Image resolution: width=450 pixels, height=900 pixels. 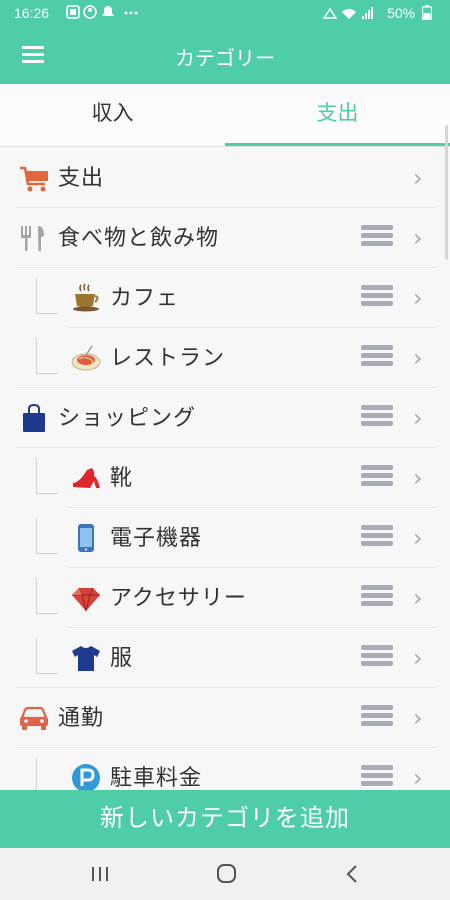 What do you see at coordinates (139, 238) in the screenshot?
I see `category-label: 食べ物と飲み物` at bounding box center [139, 238].